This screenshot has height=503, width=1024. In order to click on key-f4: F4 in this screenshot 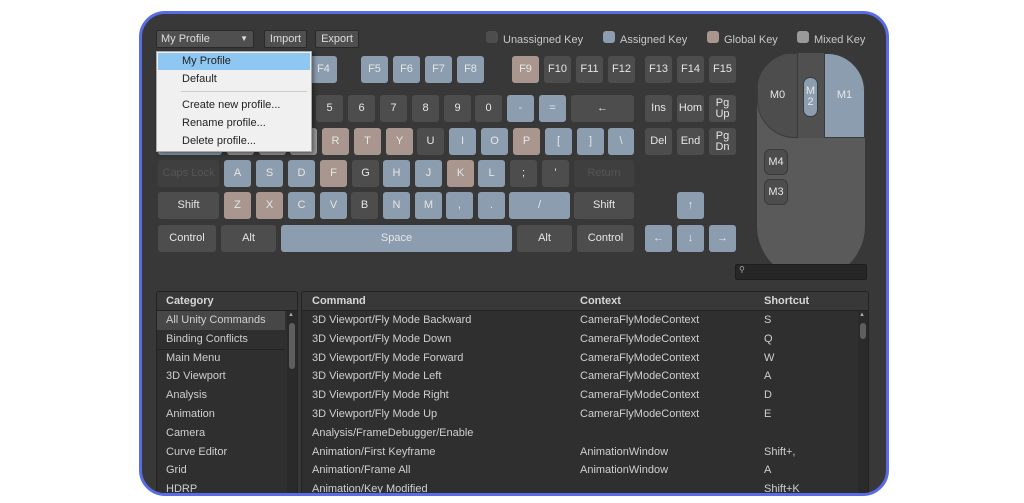, I will do `click(323, 69)`.